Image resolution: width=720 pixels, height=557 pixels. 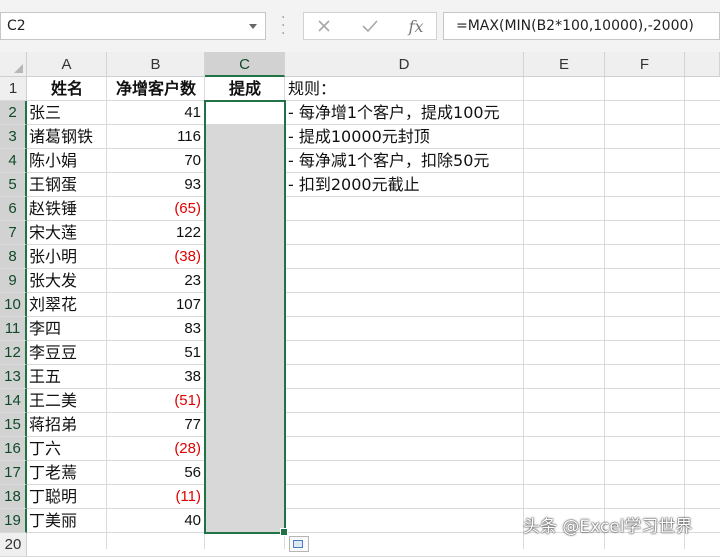 What do you see at coordinates (156, 161) in the screenshot?
I see `cell-net-customers: 70` at bounding box center [156, 161].